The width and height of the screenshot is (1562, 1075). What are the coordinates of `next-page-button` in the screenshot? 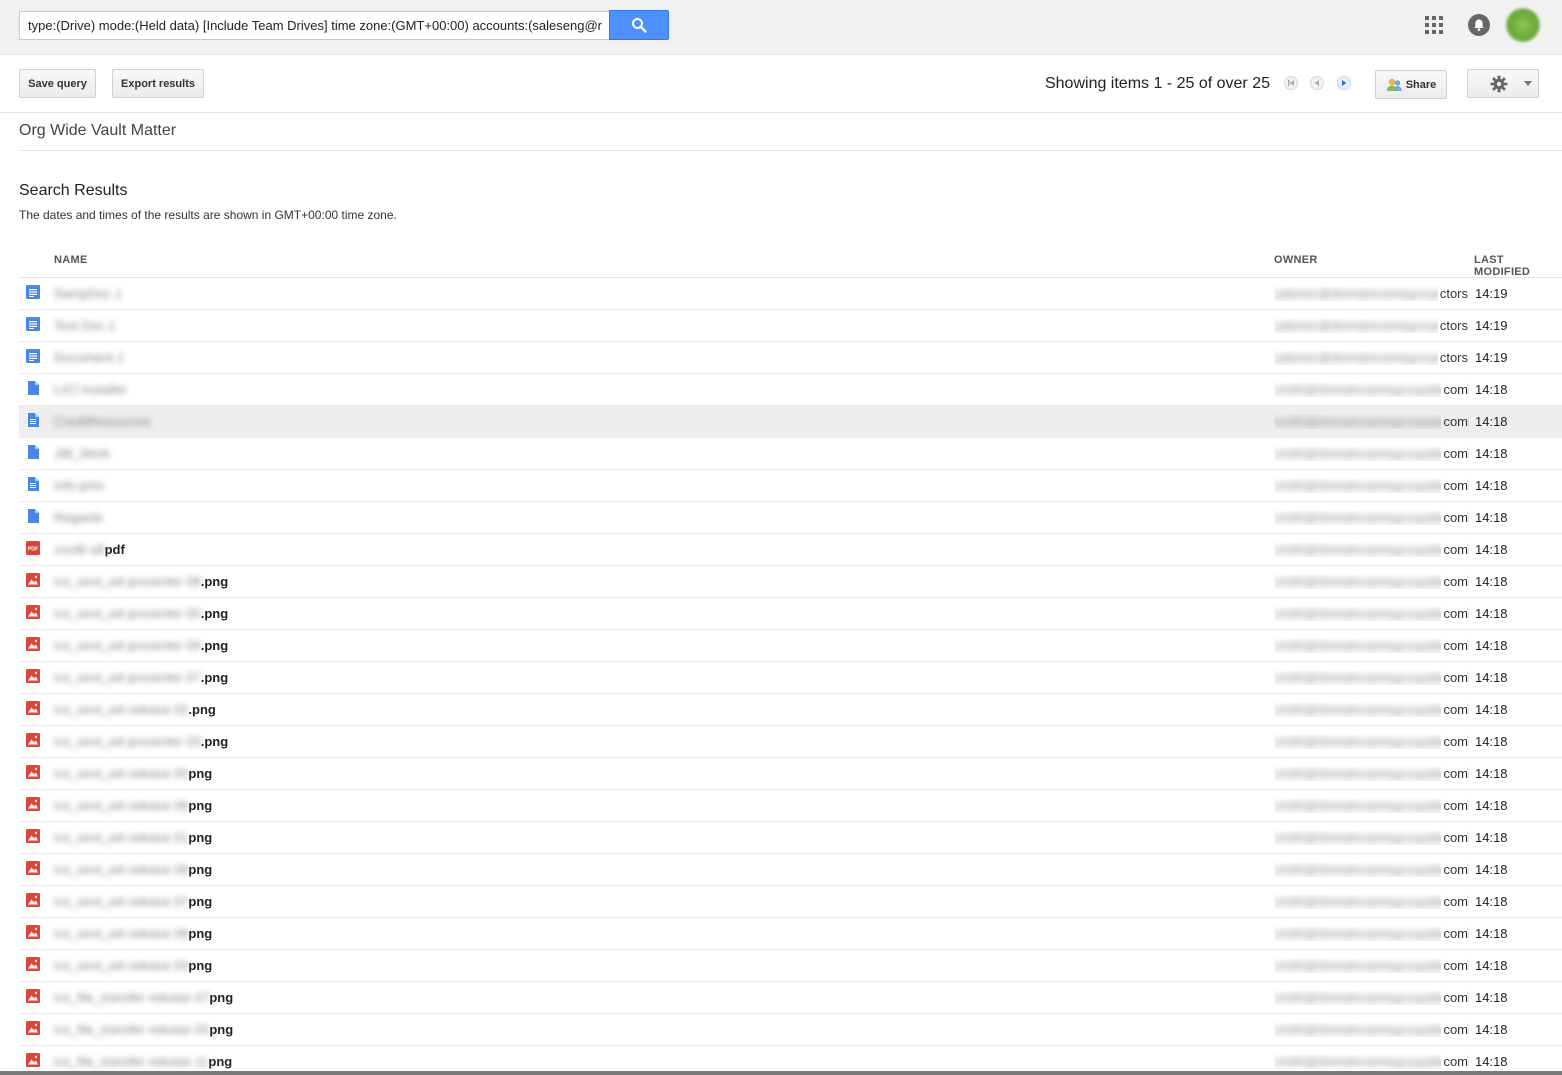 It's located at (1344, 83).